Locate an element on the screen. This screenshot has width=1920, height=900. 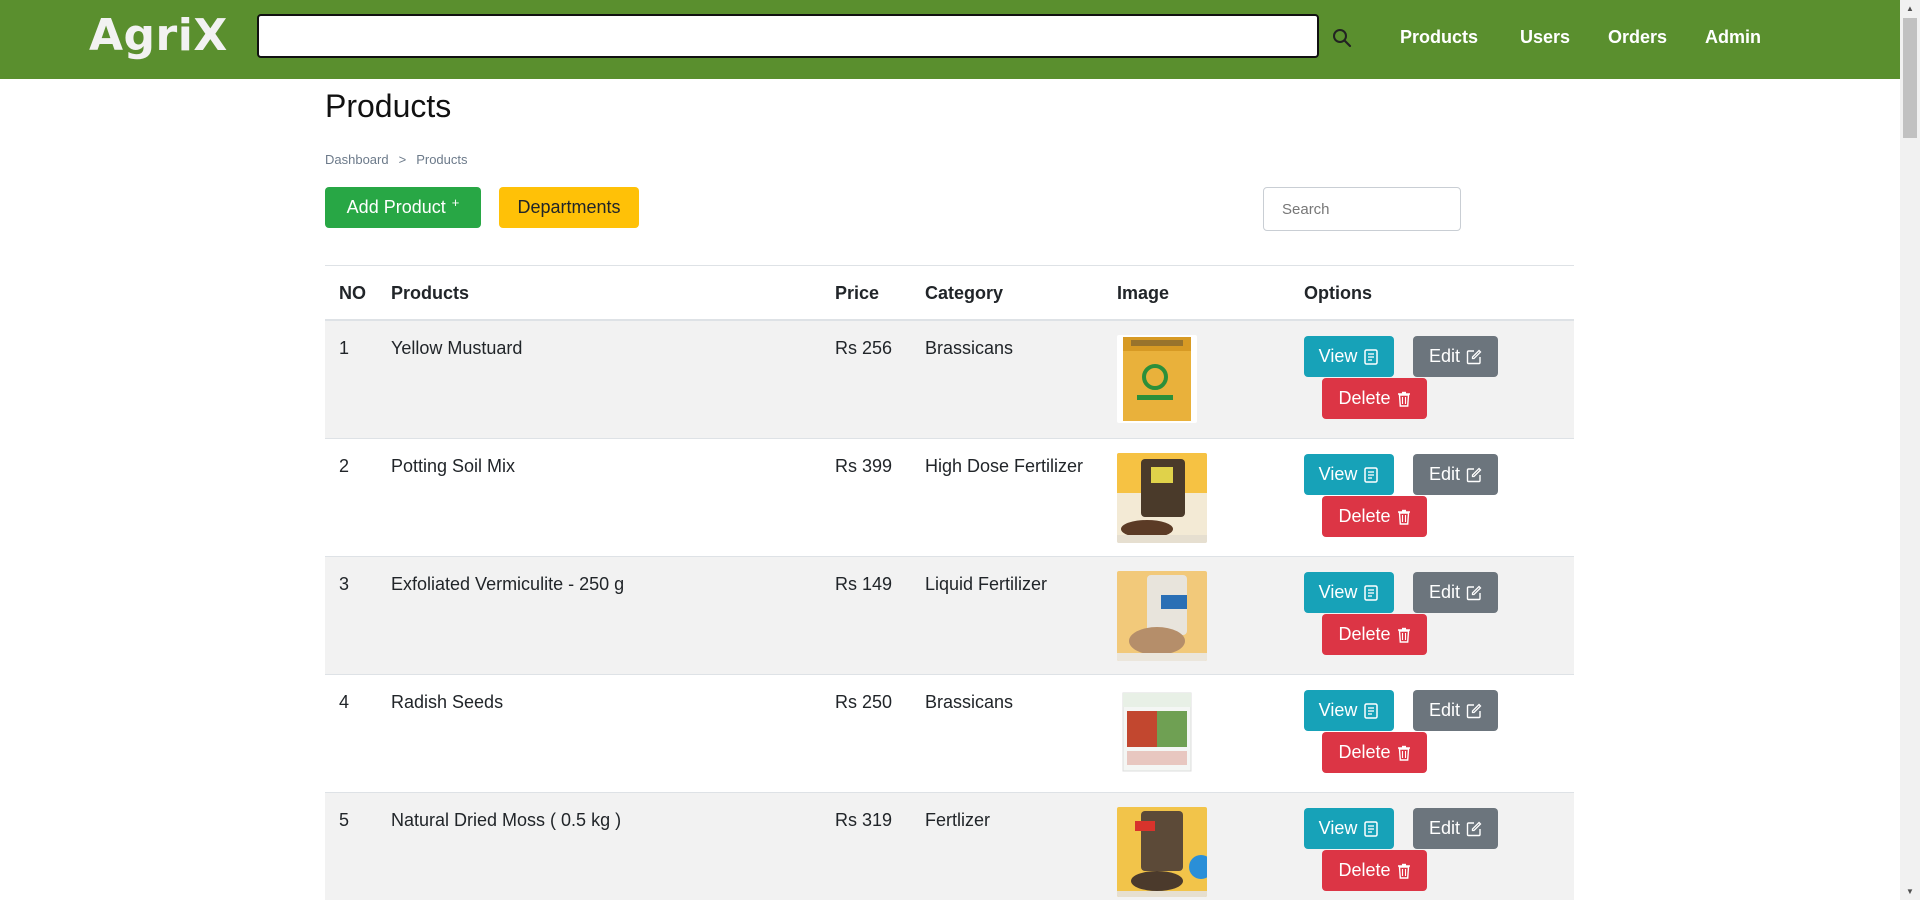
add-product-label: Add Product is located at coordinates (396, 207).